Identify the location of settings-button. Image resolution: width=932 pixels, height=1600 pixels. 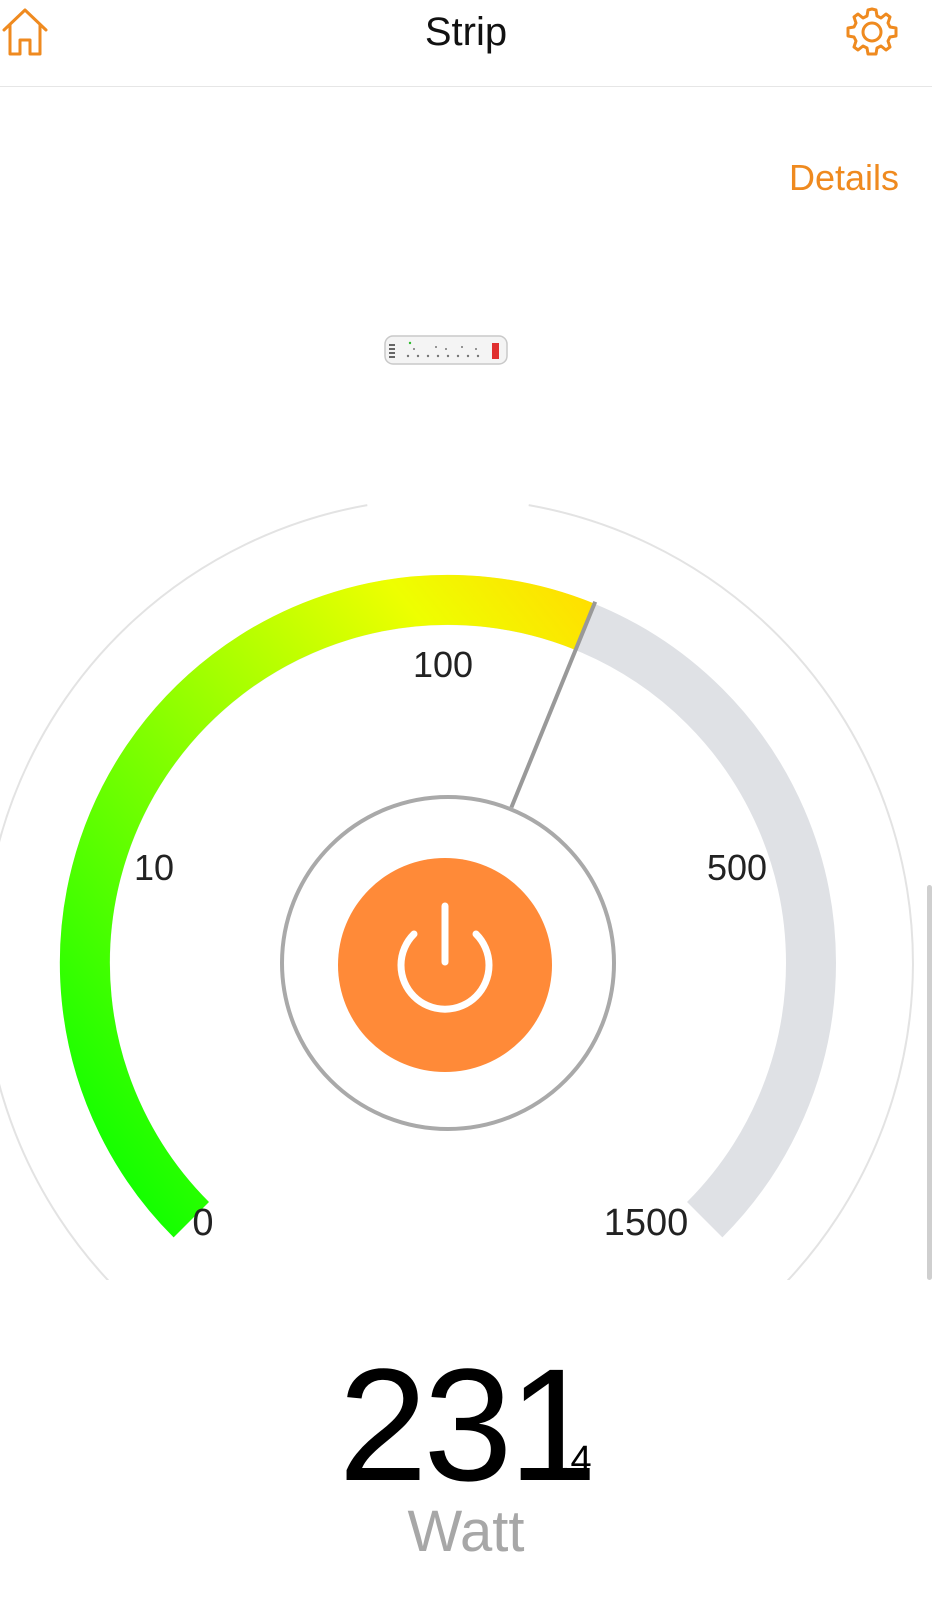
(872, 32).